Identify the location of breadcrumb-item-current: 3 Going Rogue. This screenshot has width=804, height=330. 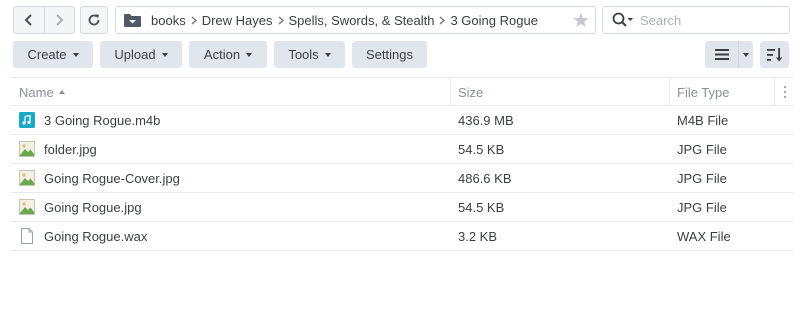
(493, 20).